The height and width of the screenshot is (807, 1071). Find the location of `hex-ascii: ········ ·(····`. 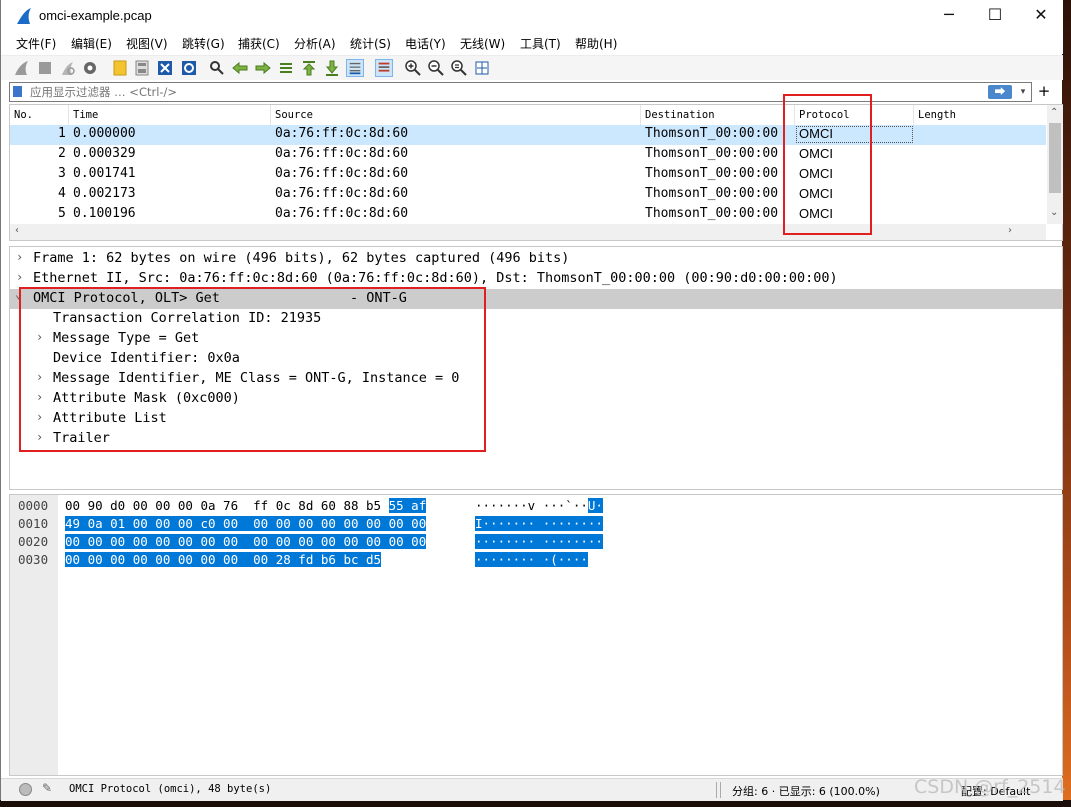

hex-ascii: ········ ·(···· is located at coordinates (531, 559).